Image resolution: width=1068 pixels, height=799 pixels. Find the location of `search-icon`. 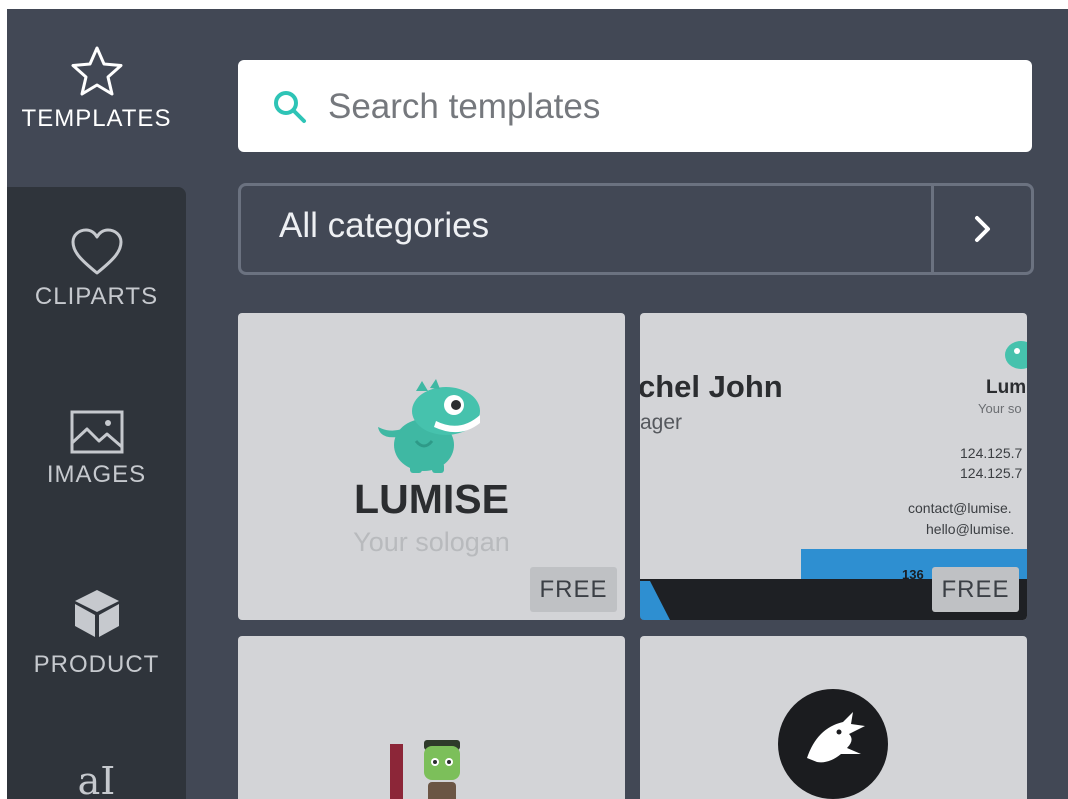

search-icon is located at coordinates (290, 107).